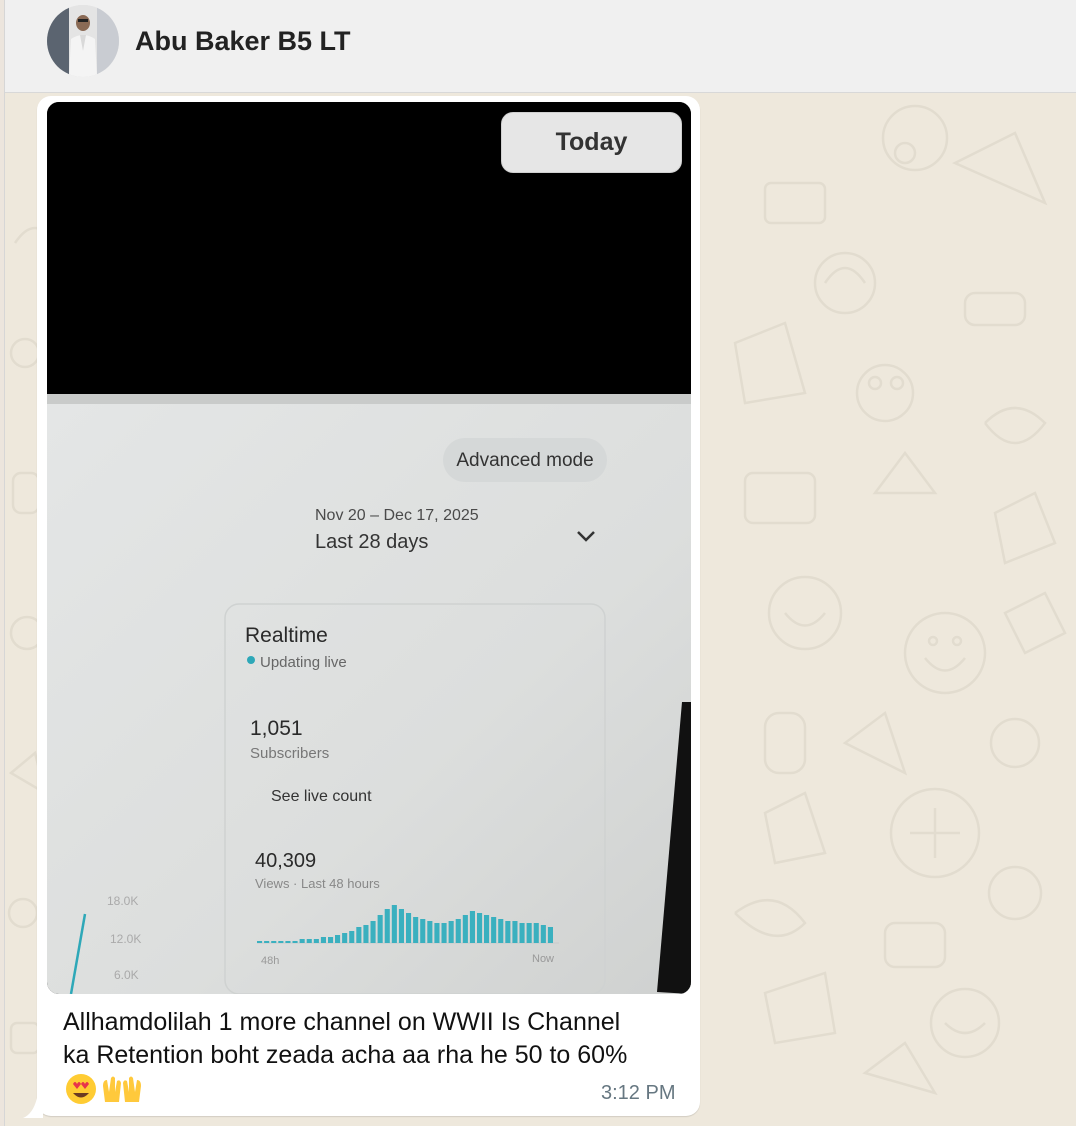  Describe the element at coordinates (276, 728) in the screenshot. I see `subscribers-value: 1,051` at that location.